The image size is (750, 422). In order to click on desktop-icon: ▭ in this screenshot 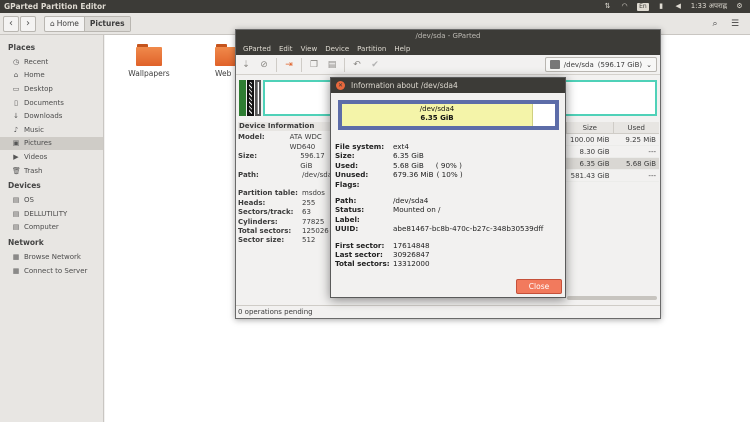, I will do `click(16, 88)`.